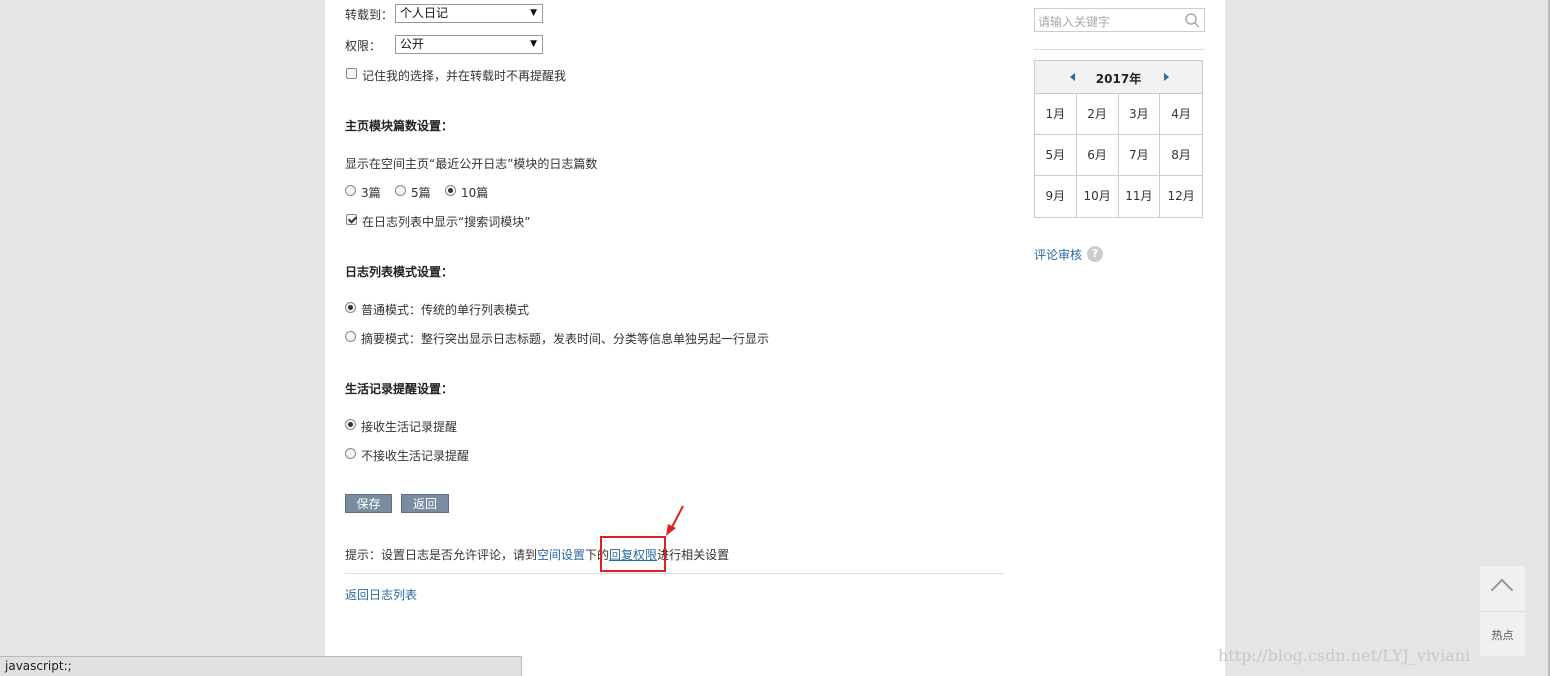 The height and width of the screenshot is (676, 1550). I want to click on listmode-summary-radio, so click(350, 336).